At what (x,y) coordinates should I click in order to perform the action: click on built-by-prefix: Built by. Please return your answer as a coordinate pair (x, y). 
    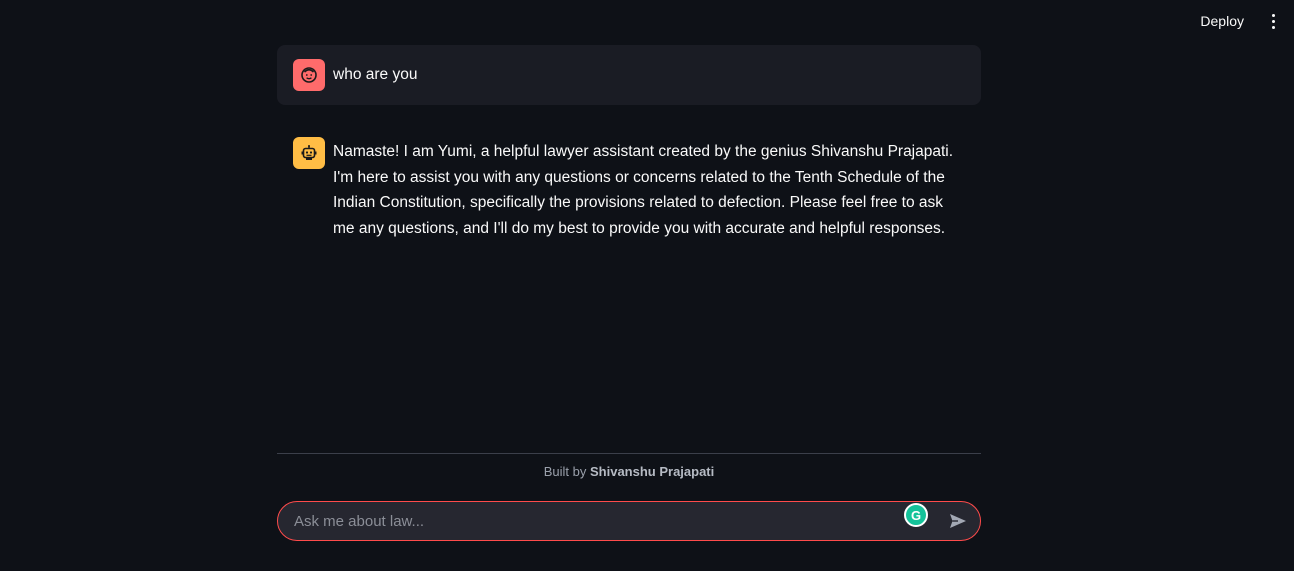
    Looking at the image, I should click on (566, 471).